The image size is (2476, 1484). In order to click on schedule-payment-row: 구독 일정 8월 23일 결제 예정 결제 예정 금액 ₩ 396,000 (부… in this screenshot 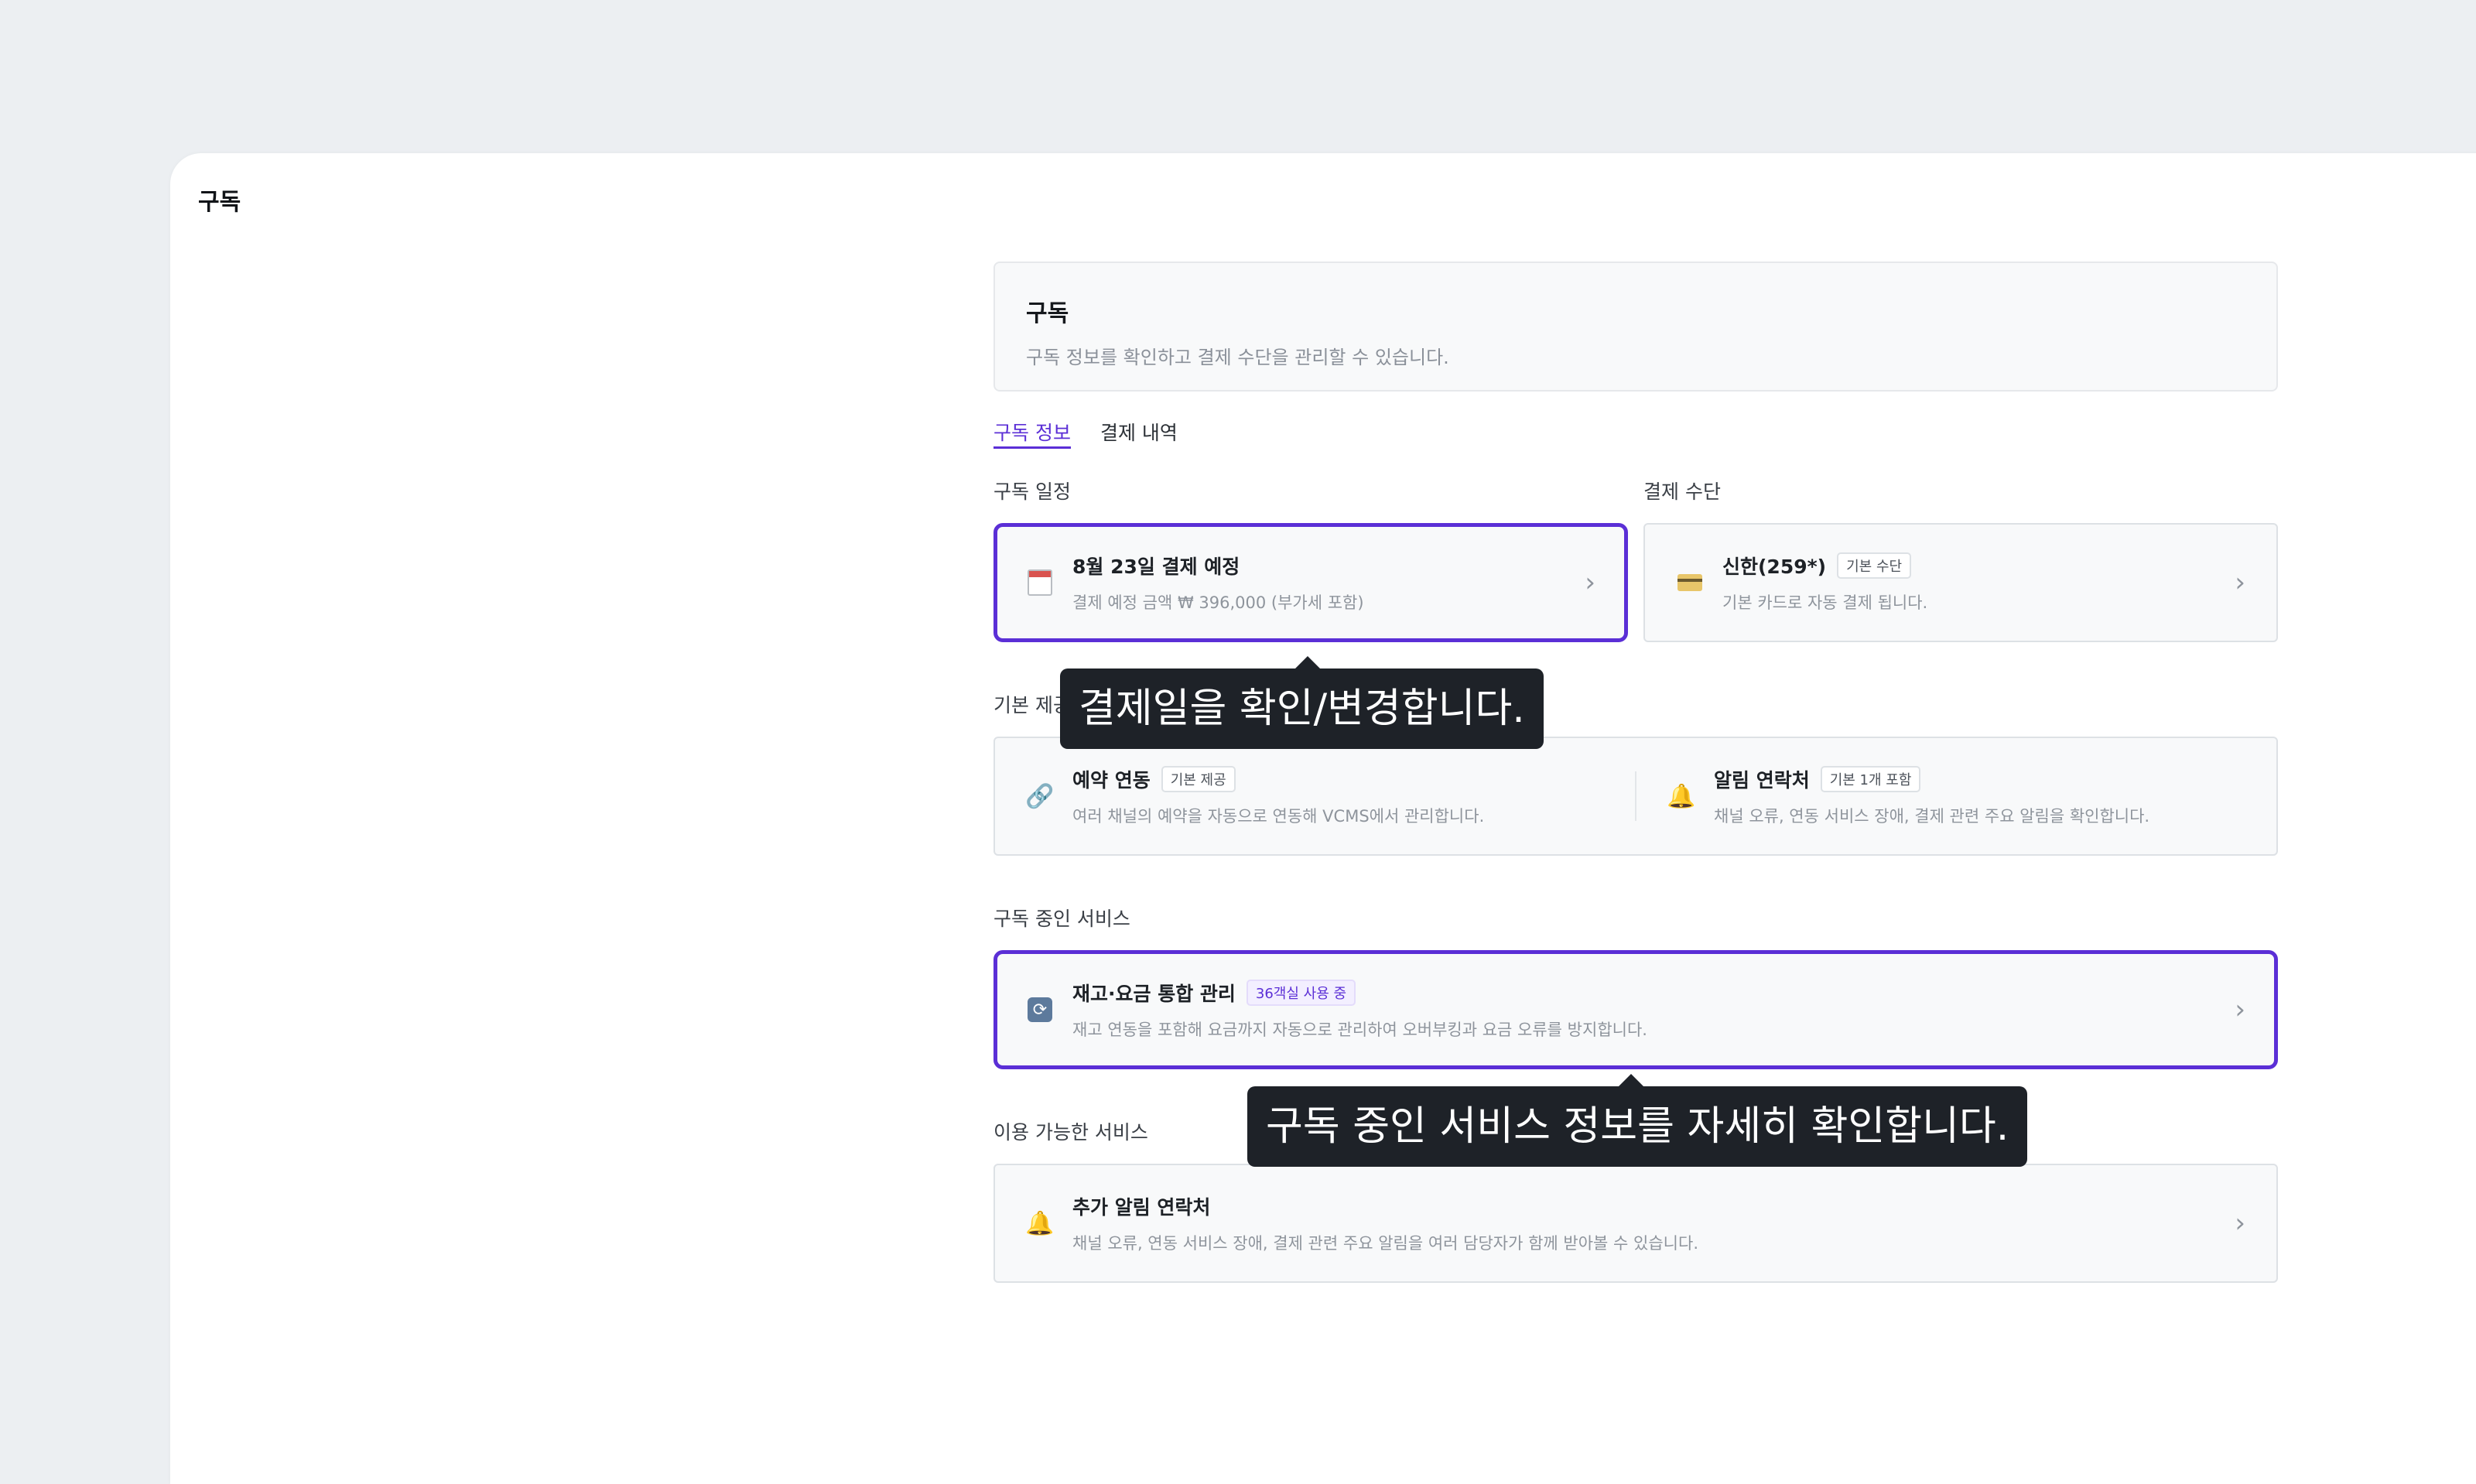, I will do `click(1635, 559)`.